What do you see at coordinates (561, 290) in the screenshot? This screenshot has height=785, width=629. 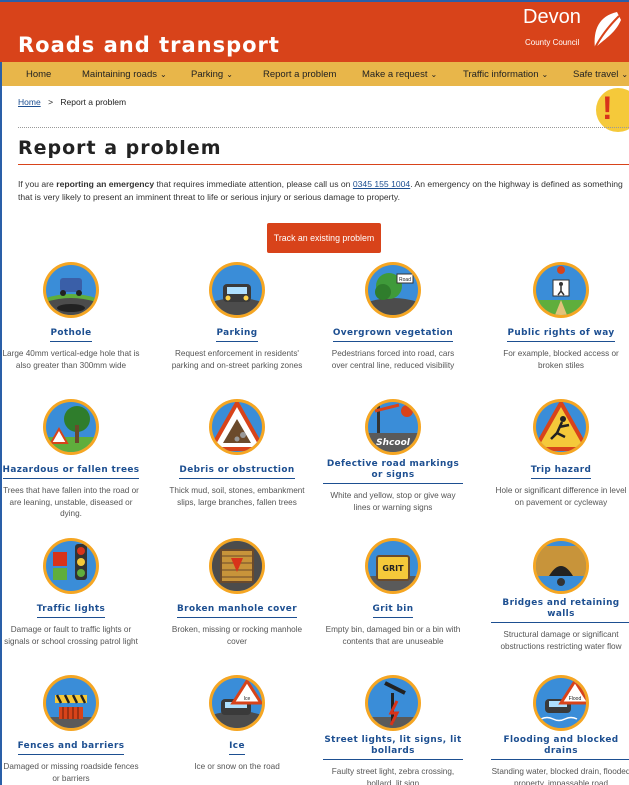 I see `rights-of-way-icon` at bounding box center [561, 290].